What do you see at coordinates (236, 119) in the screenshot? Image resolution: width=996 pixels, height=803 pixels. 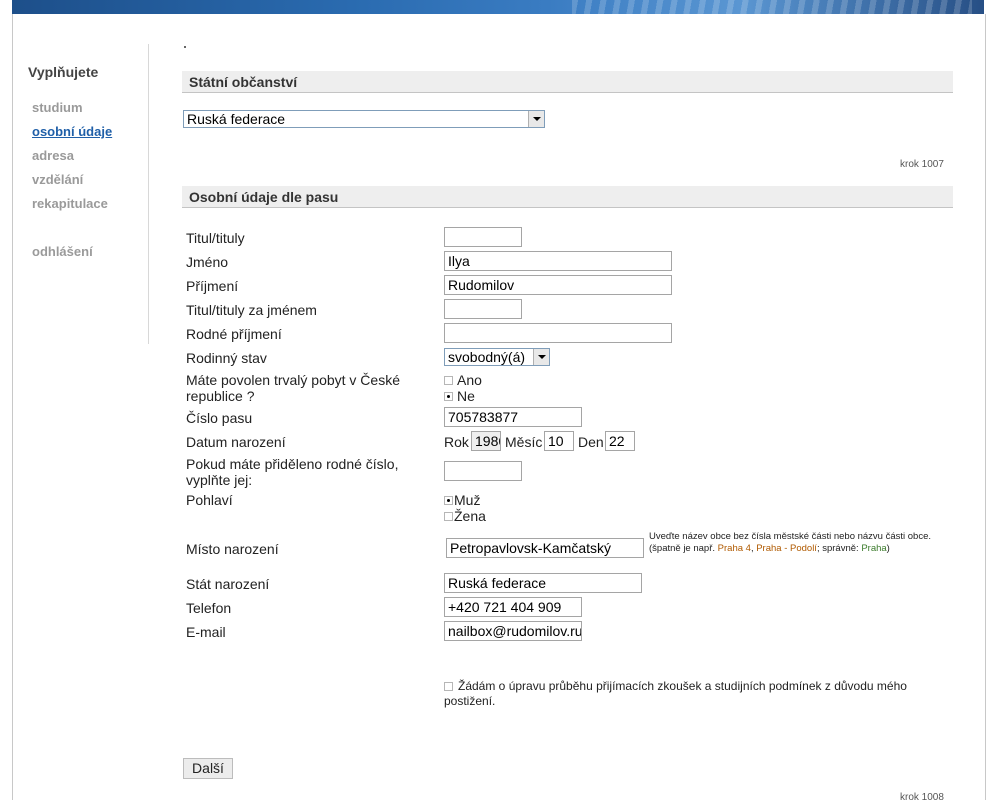 I see `citizenship-select-value: Ruská federace` at bounding box center [236, 119].